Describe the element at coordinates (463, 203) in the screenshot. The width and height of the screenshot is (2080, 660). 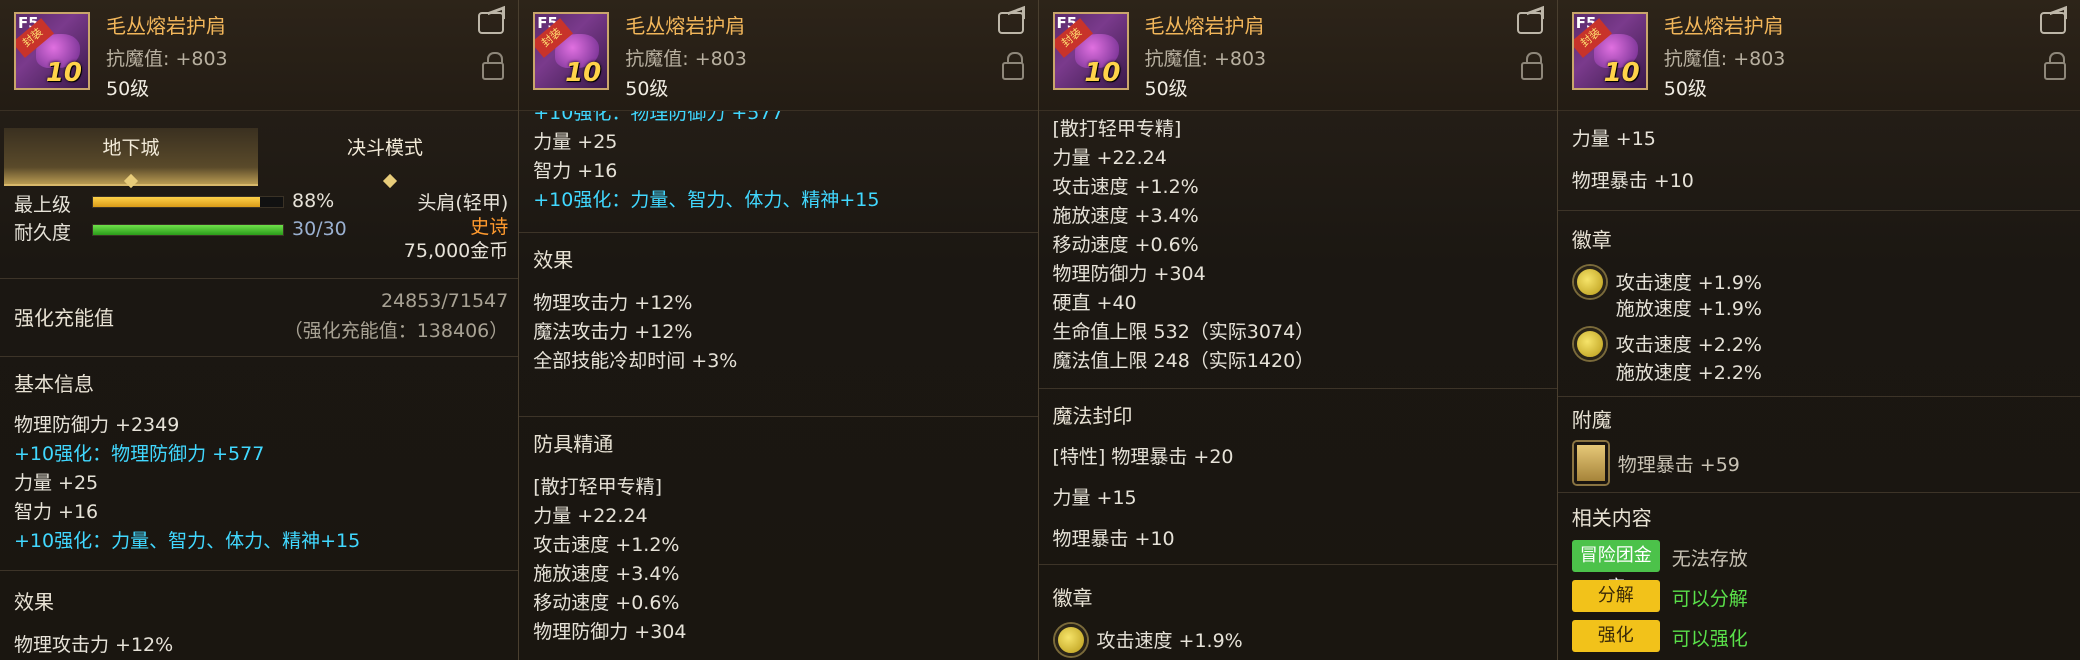
I see `equip-slot: 头肩(轻甲)` at that location.